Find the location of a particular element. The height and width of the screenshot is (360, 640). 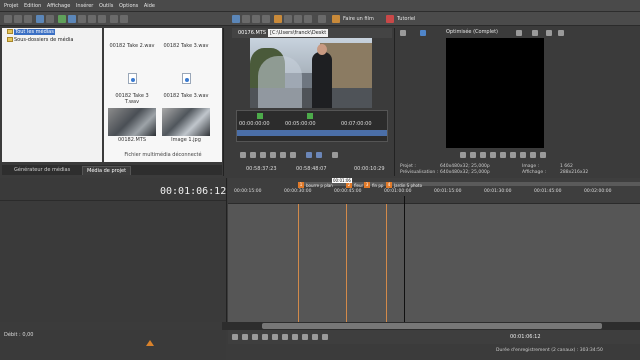

paste-icon is located at coordinates (92, 19).